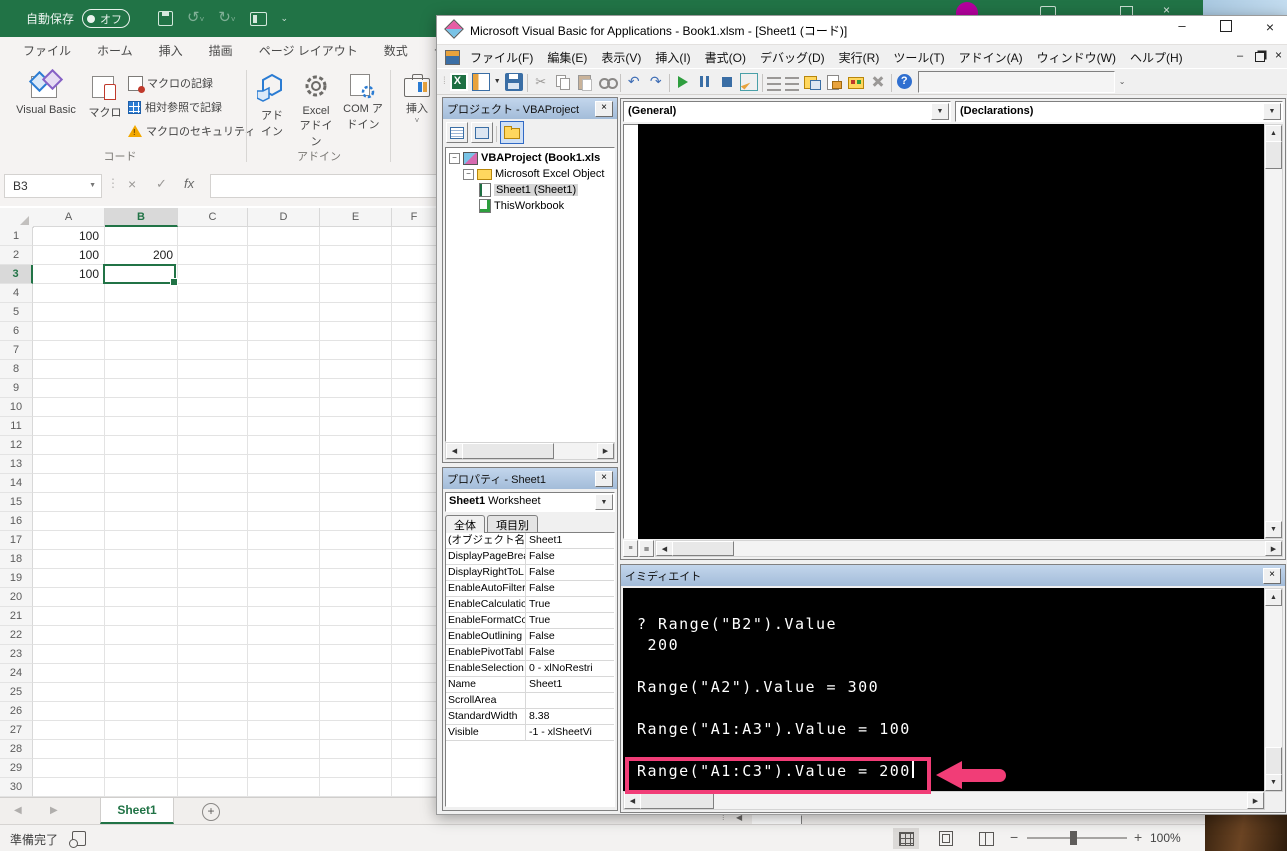 Image resolution: width=1287 pixels, height=851 pixels. Describe the element at coordinates (792, 57) in the screenshot. I see `menu-item: デバッグ(D)` at that location.